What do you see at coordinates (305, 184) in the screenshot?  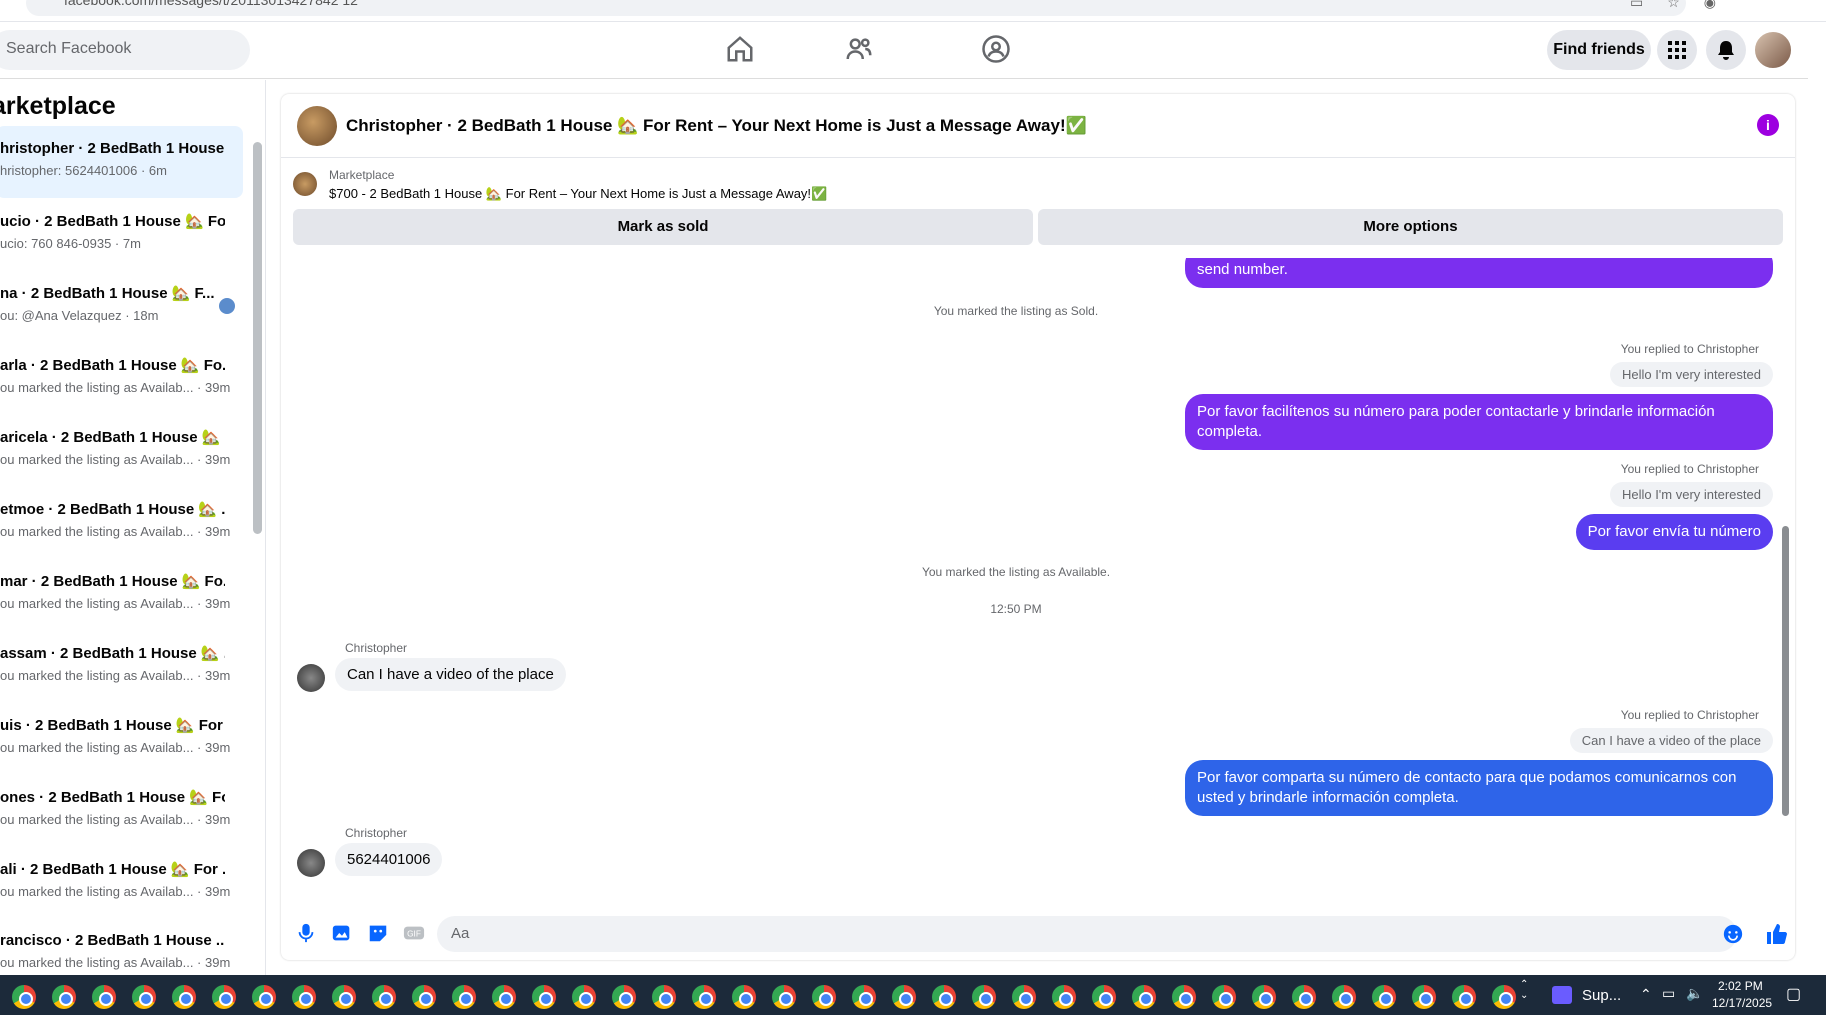 I see `listing-thumbnail` at bounding box center [305, 184].